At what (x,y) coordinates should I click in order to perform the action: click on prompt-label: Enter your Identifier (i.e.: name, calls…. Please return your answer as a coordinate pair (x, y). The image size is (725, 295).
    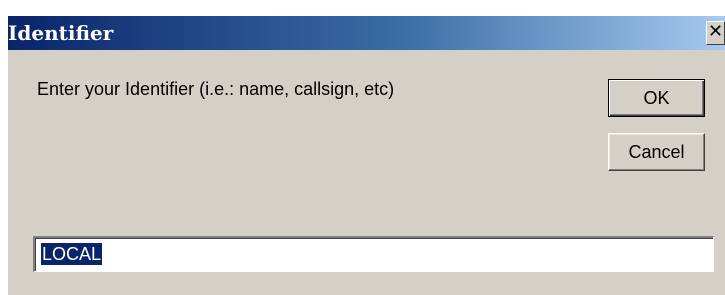
    Looking at the image, I should click on (216, 89).